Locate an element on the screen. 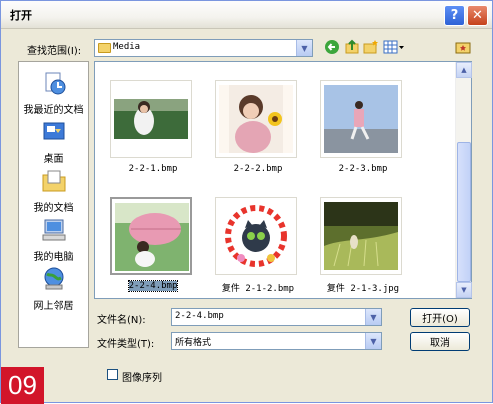 The image size is (493, 404). network-places-icon is located at coordinates (53, 278).